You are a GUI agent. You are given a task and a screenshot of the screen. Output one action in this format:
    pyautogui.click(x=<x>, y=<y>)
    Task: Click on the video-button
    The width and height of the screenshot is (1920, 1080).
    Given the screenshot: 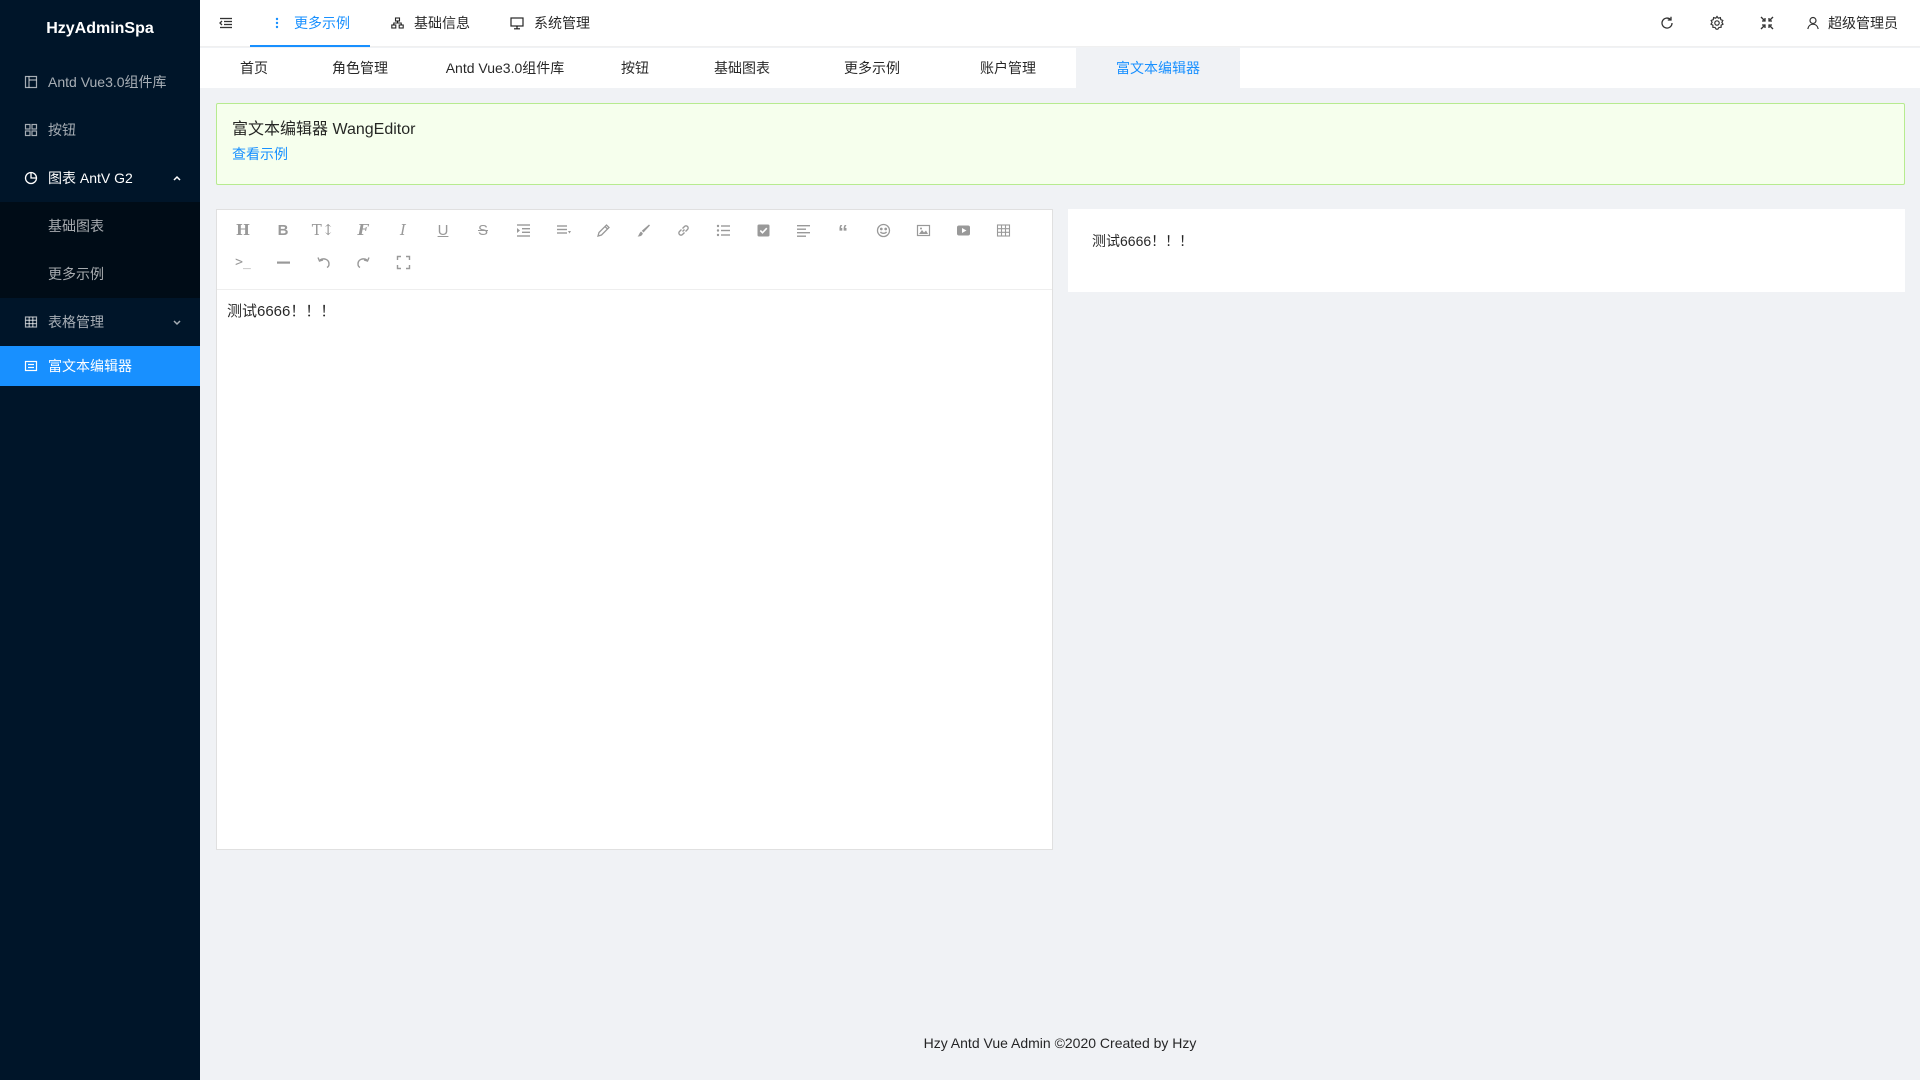 What is the action you would take?
    pyautogui.click(x=963, y=230)
    